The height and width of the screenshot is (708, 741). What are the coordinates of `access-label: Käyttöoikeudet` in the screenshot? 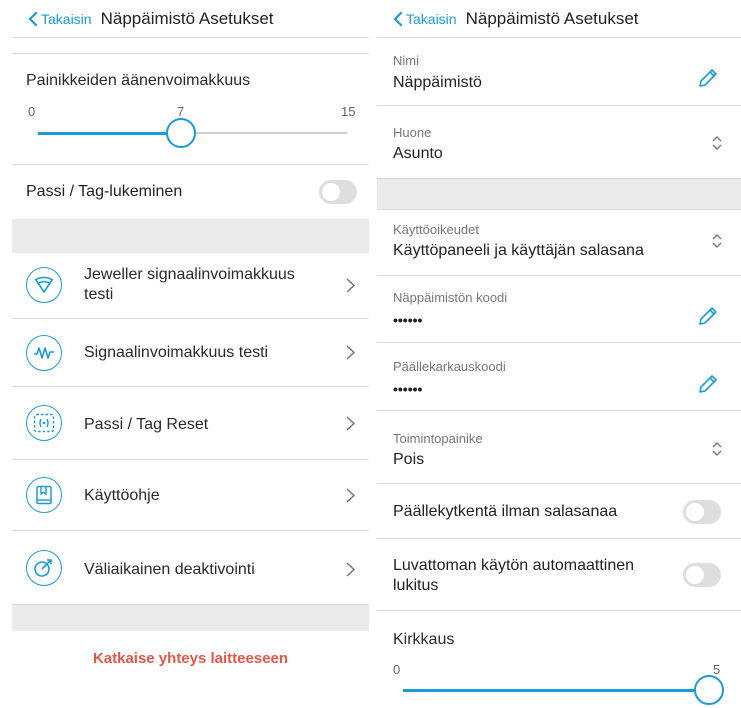 It's located at (436, 229).